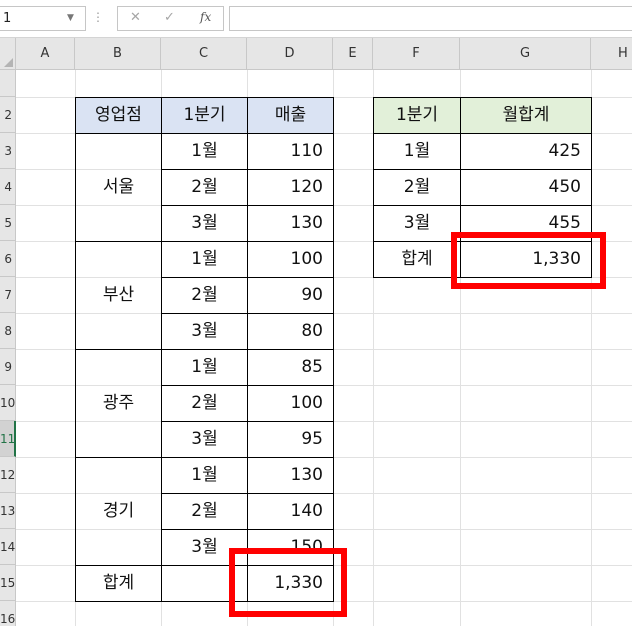  What do you see at coordinates (204, 54) in the screenshot?
I see `column-header-c: C` at bounding box center [204, 54].